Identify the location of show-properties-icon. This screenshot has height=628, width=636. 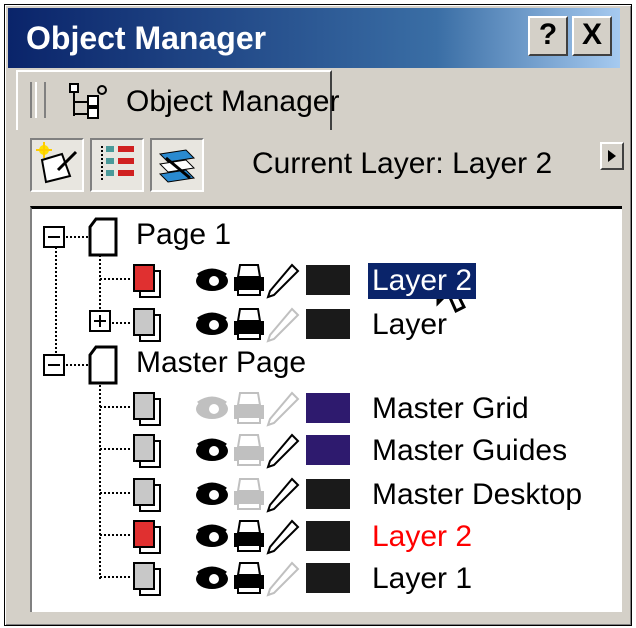
(117, 164).